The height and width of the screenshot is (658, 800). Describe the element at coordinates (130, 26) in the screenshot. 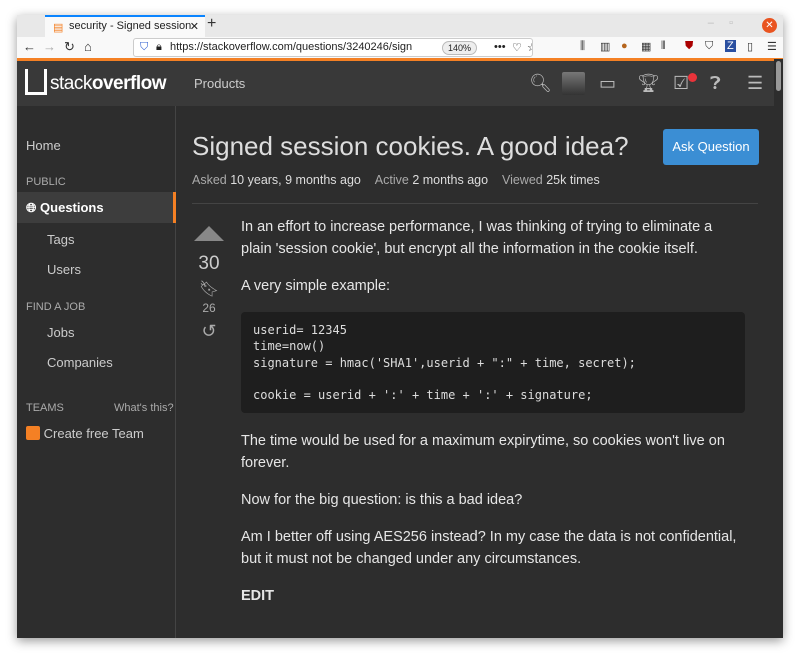

I see `tab-title: security - Signed session` at that location.